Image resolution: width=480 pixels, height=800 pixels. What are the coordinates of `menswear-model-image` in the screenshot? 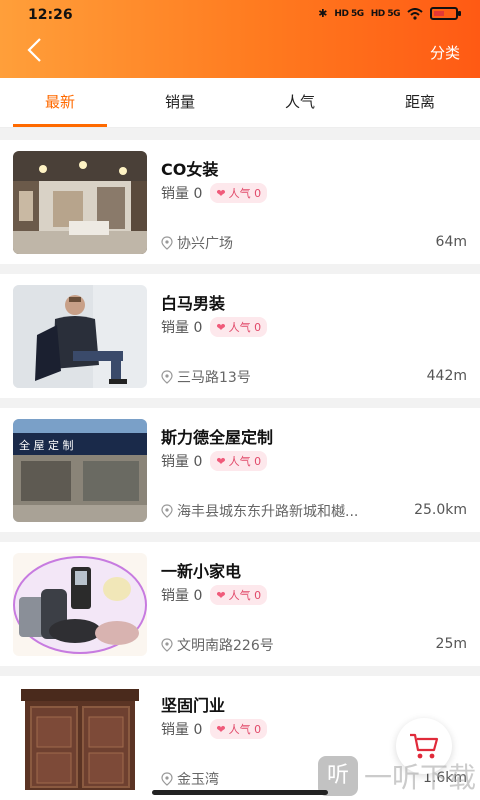 It's located at (80, 336).